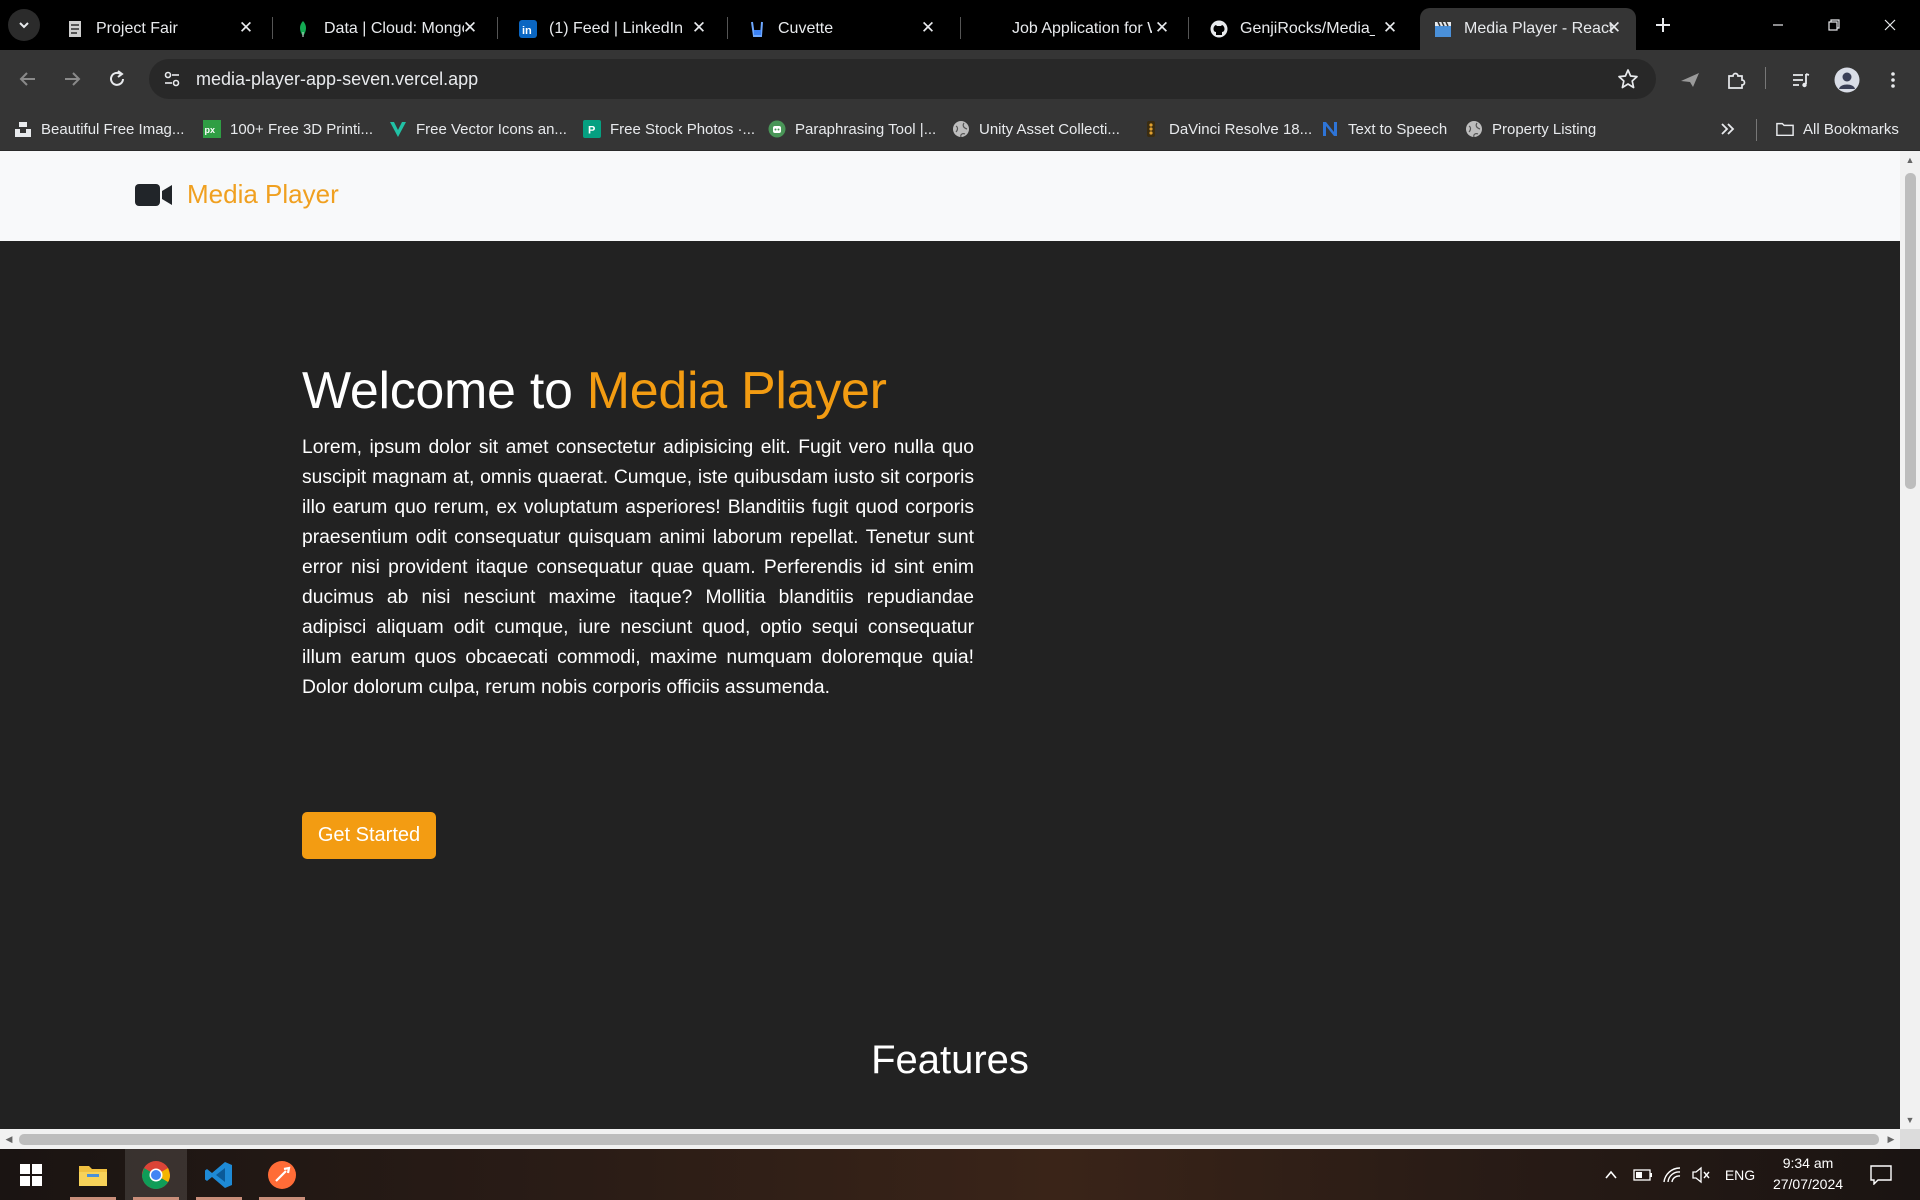 This screenshot has width=1920, height=1200. Describe the element at coordinates (9, 1139) in the screenshot. I see `scroll-left-arrow-icon: ◀` at that location.